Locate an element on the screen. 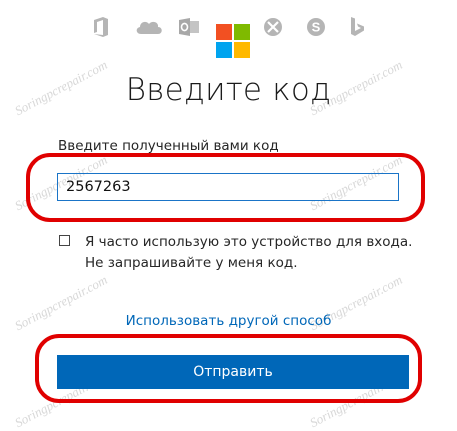 Image resolution: width=457 pixels, height=431 pixels. send-button: Отправить is located at coordinates (233, 372).